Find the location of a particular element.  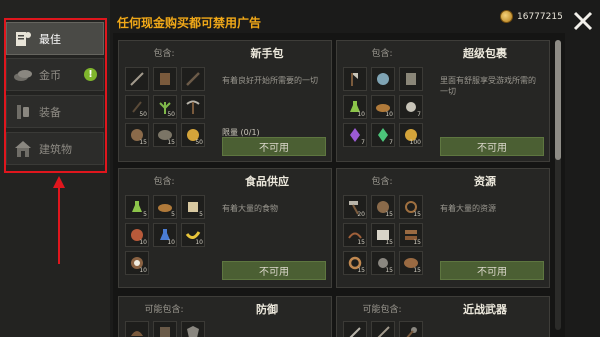

mace-icon is located at coordinates (411, 332).